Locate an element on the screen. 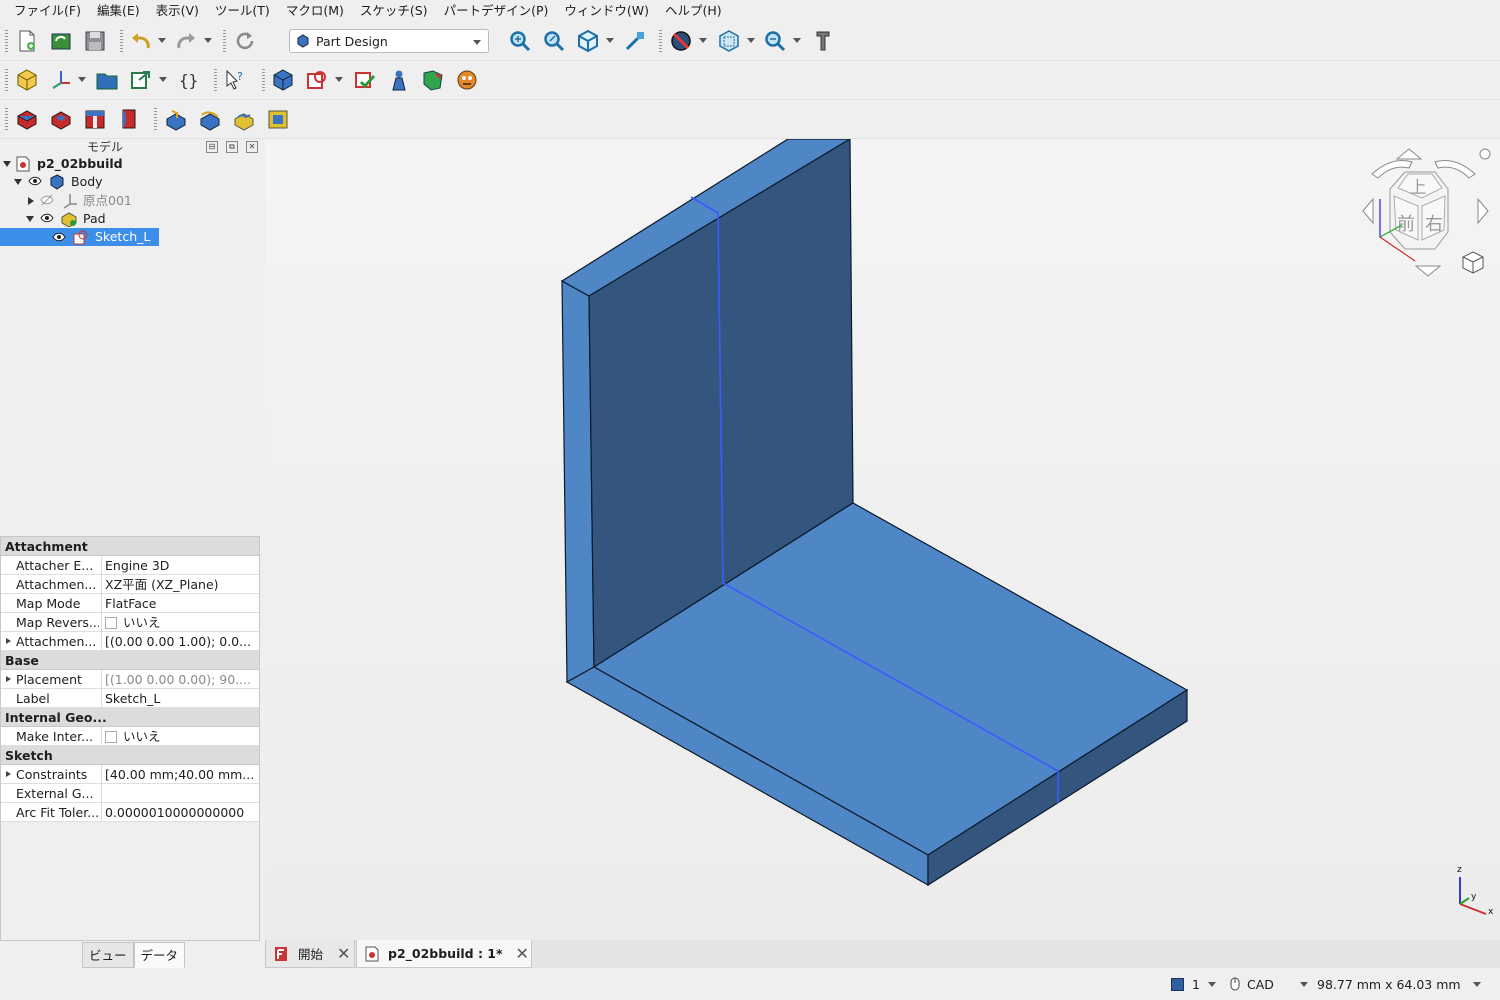  undo-dropdown-icon is located at coordinates (162, 40).